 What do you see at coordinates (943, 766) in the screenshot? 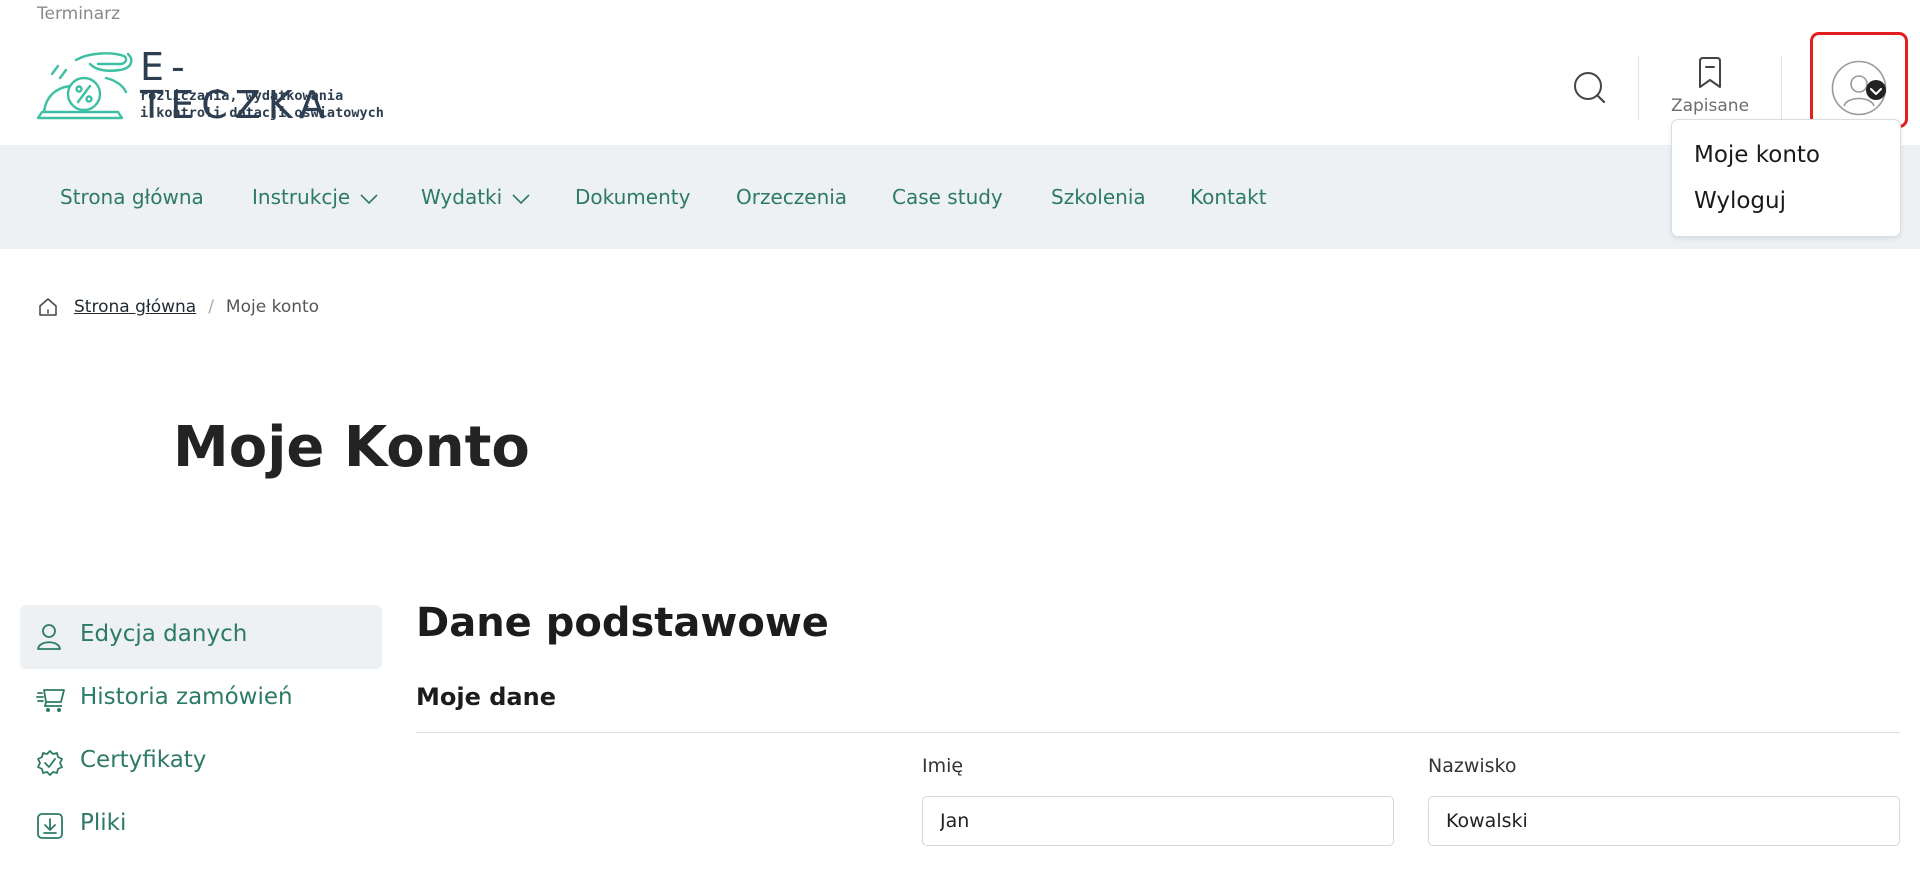
I see `first-name-label: Imię` at bounding box center [943, 766].